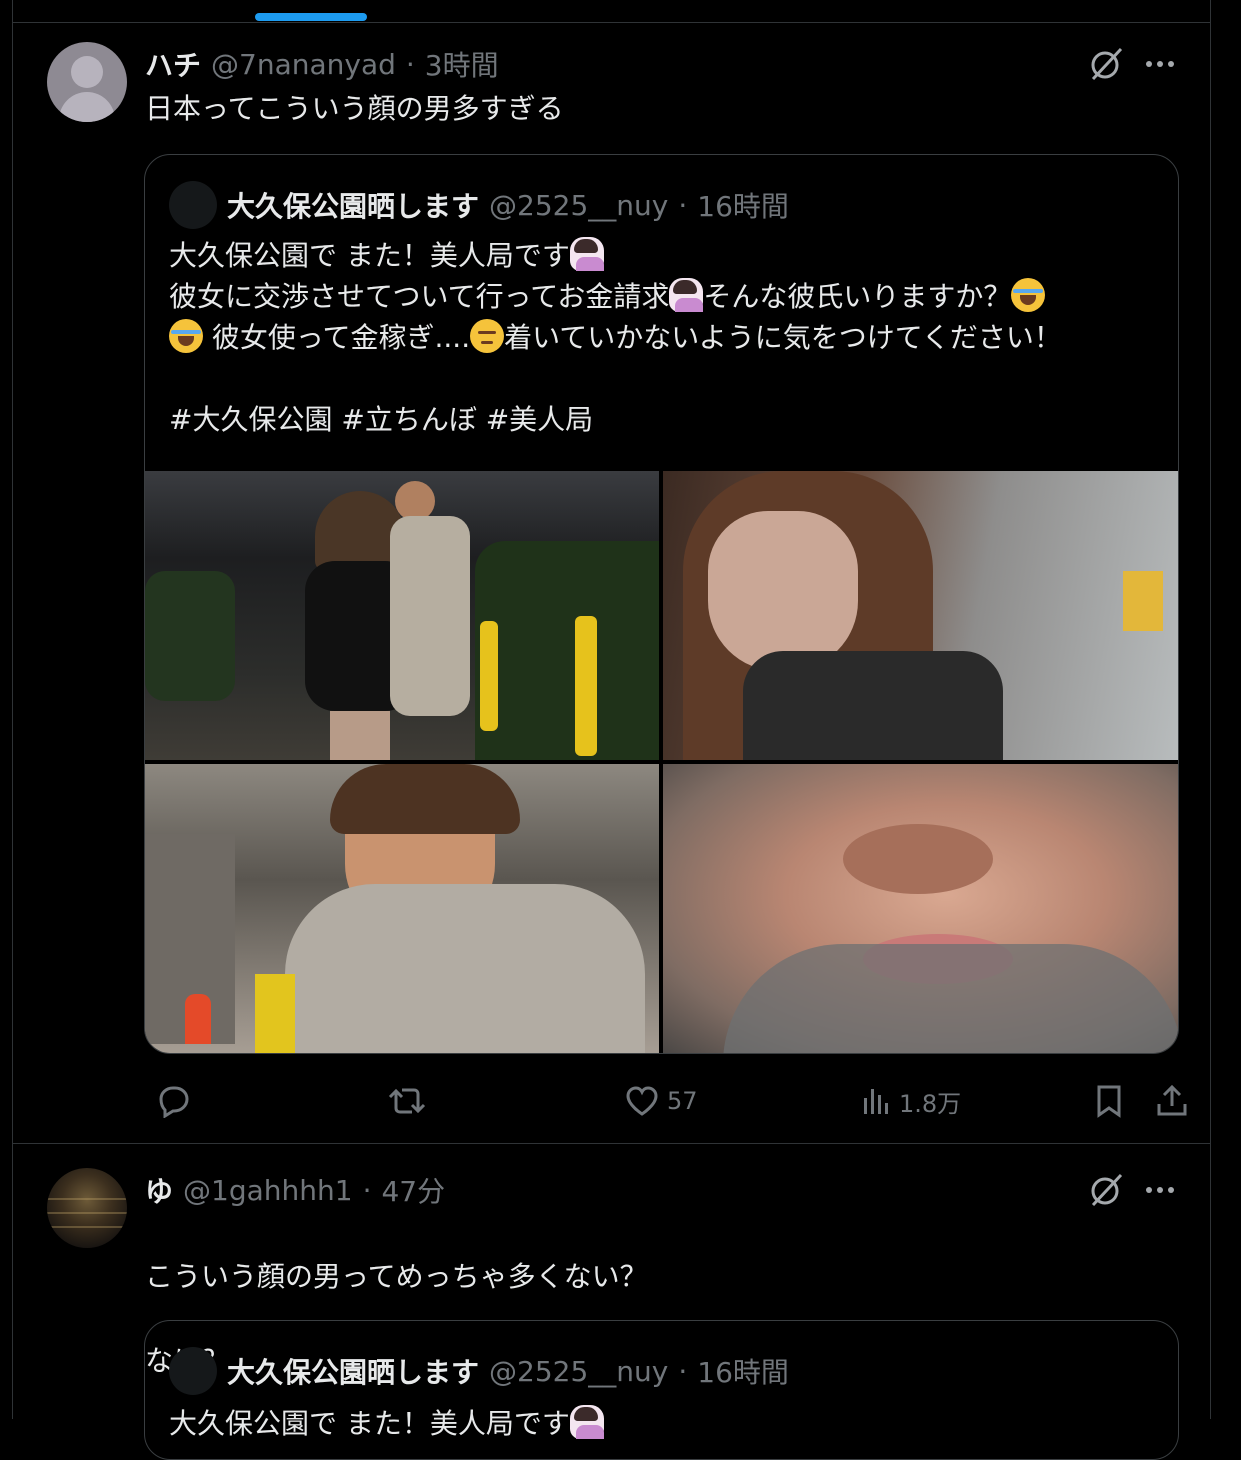 The width and height of the screenshot is (1241, 1460). Describe the element at coordinates (487, 336) in the screenshot. I see `pensive-face-emoji-icon` at that location.